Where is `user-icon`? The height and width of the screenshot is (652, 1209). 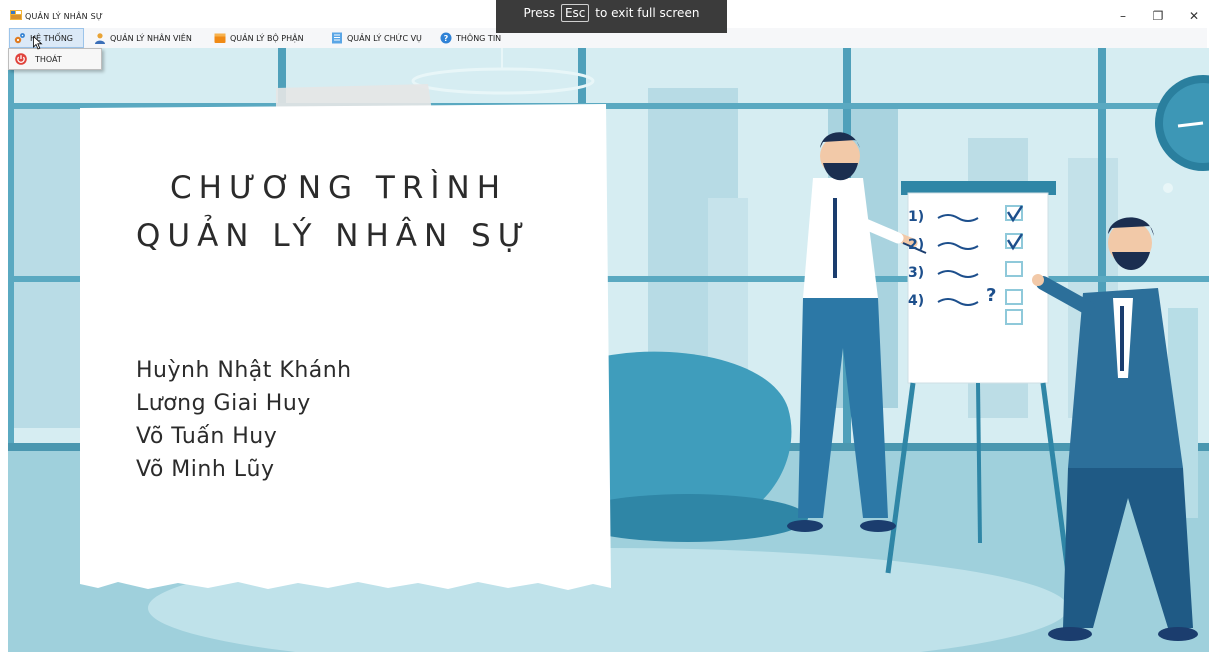 user-icon is located at coordinates (100, 38).